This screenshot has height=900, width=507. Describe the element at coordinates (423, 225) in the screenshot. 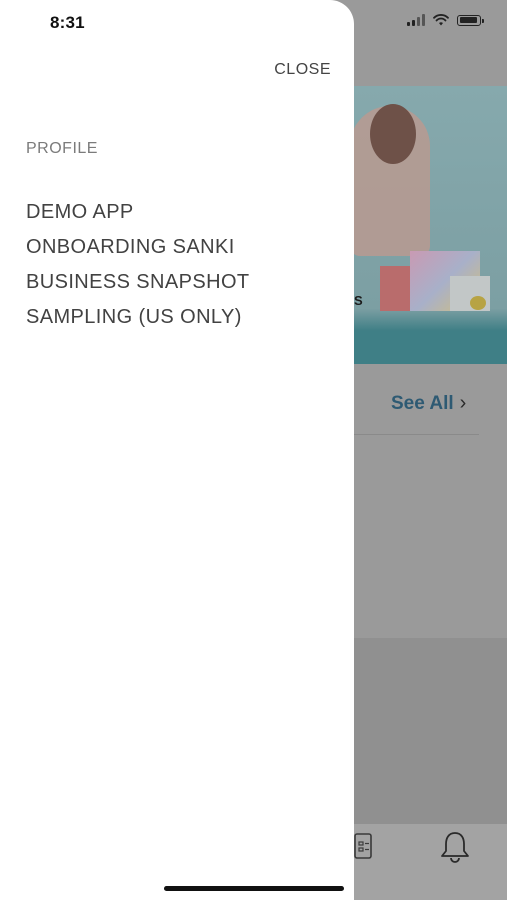

I see `promo-banner` at that location.